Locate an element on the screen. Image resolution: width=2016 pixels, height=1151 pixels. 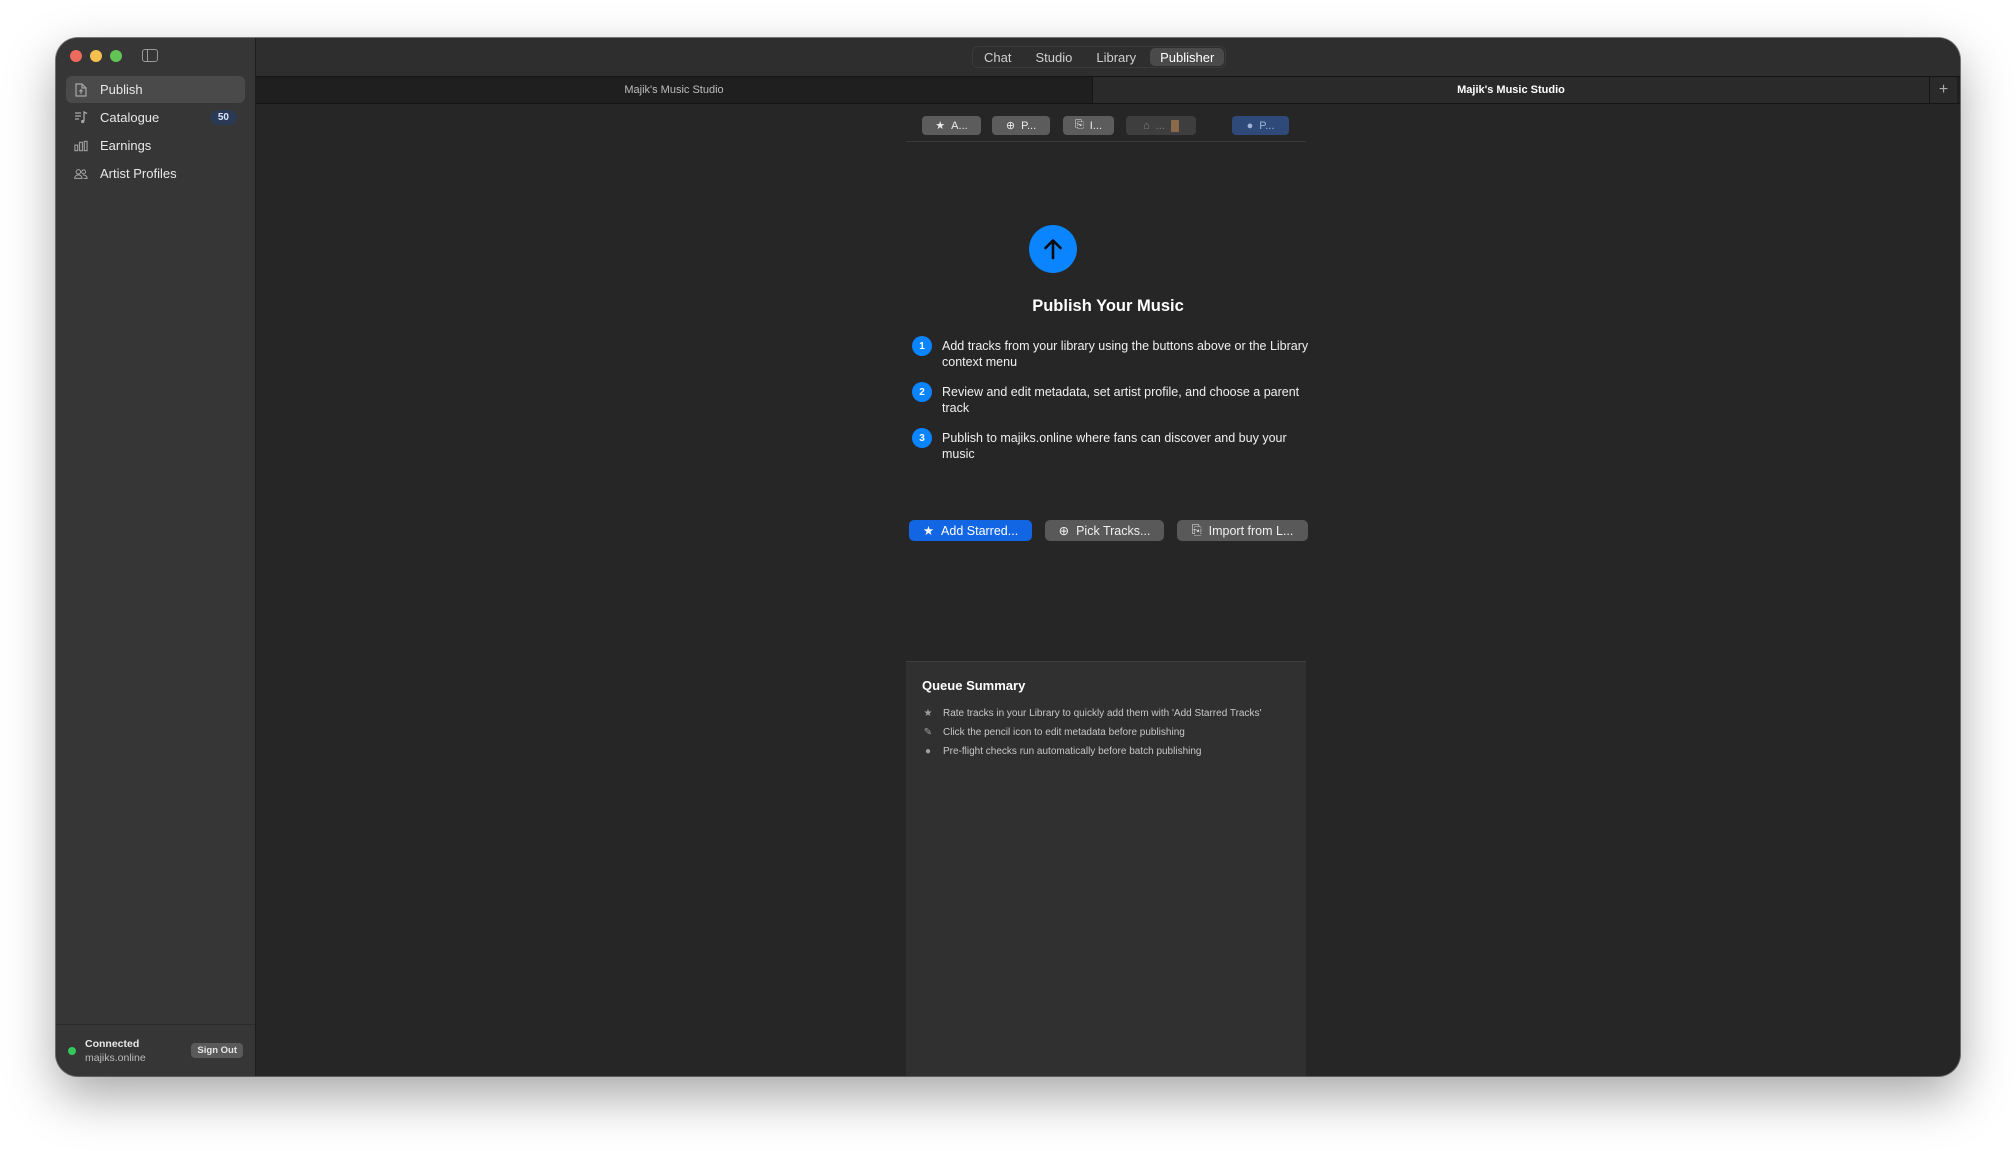
connection-status-label: Connected is located at coordinates (112, 1043).